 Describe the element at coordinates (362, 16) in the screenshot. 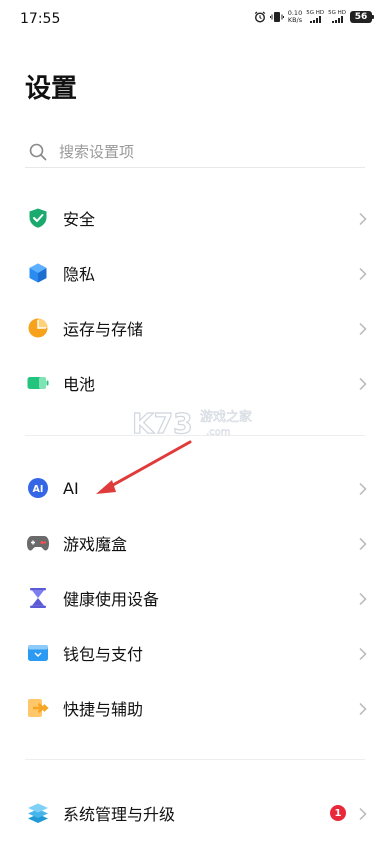

I see `battery-status: 56` at that location.